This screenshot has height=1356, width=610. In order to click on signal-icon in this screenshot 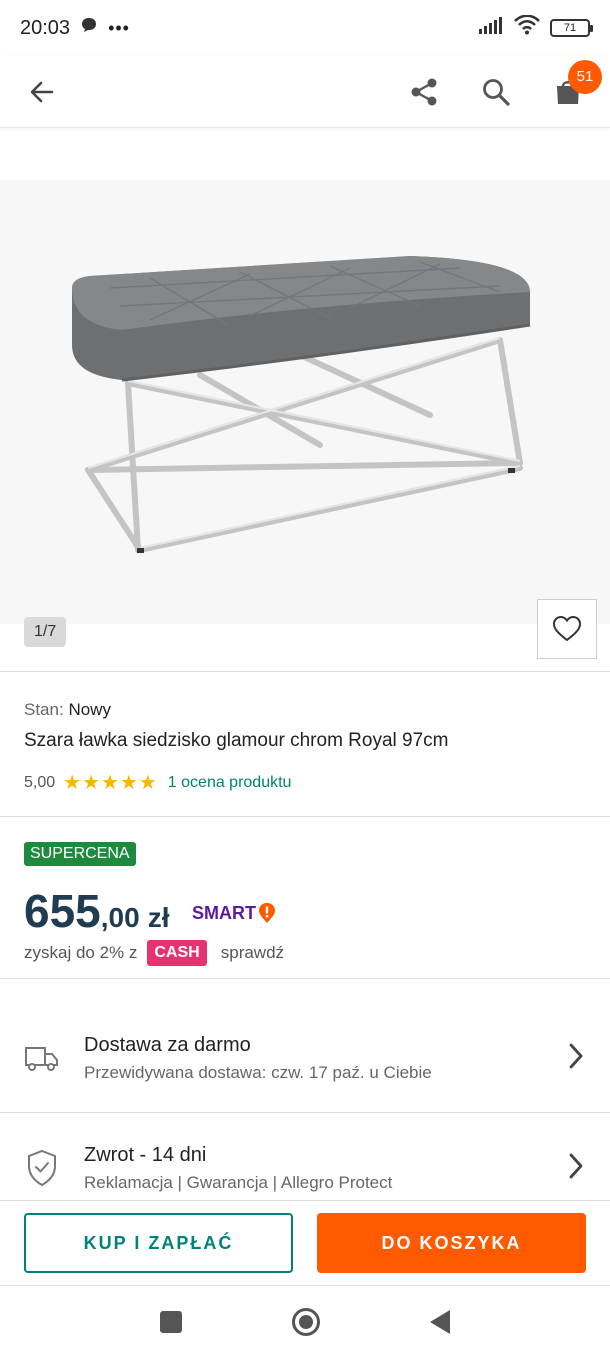, I will do `click(491, 28)`.